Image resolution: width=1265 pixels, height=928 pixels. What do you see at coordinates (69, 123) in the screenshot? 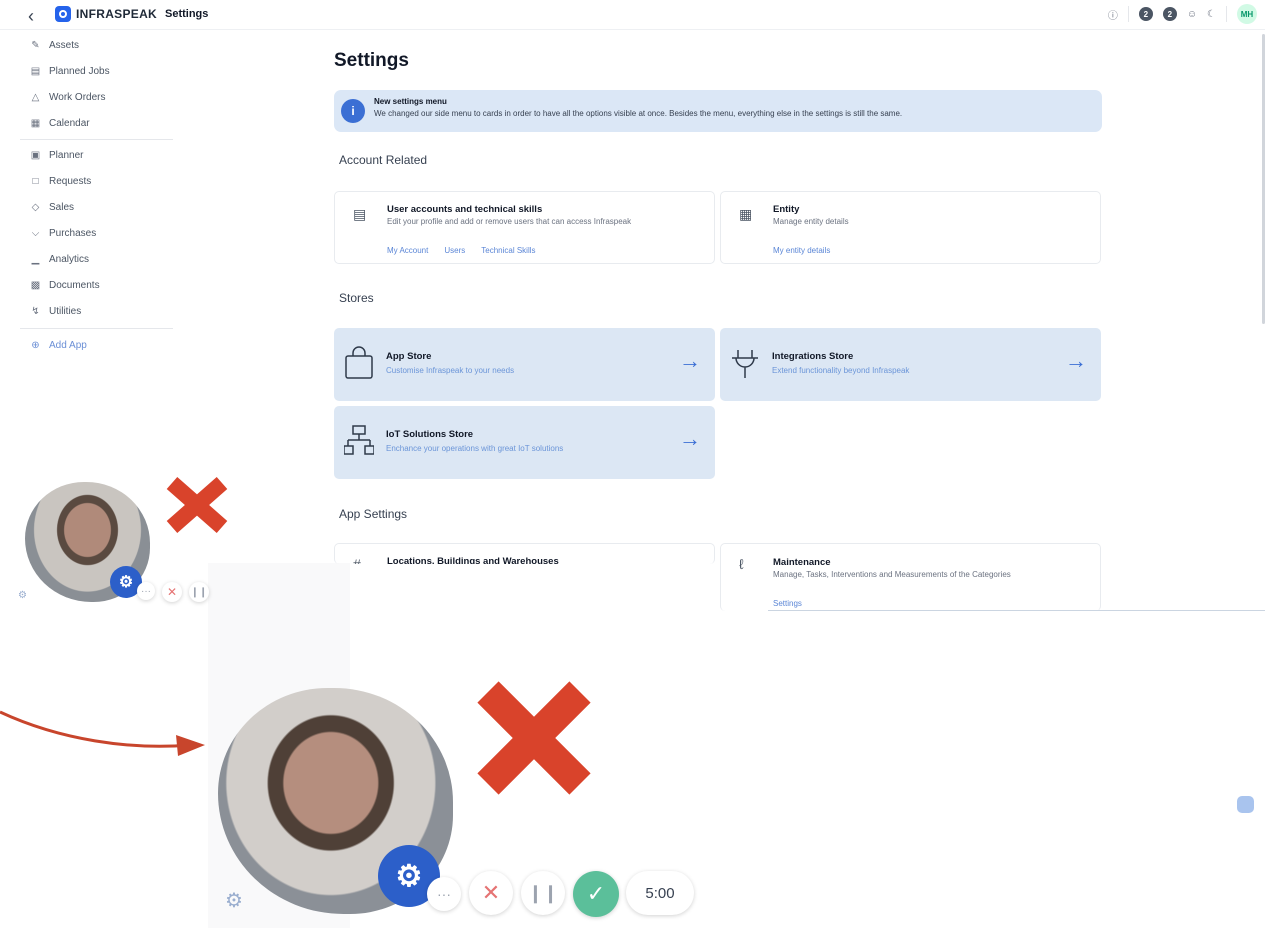
I see `sidebar-item-label: Calendar` at bounding box center [69, 123].